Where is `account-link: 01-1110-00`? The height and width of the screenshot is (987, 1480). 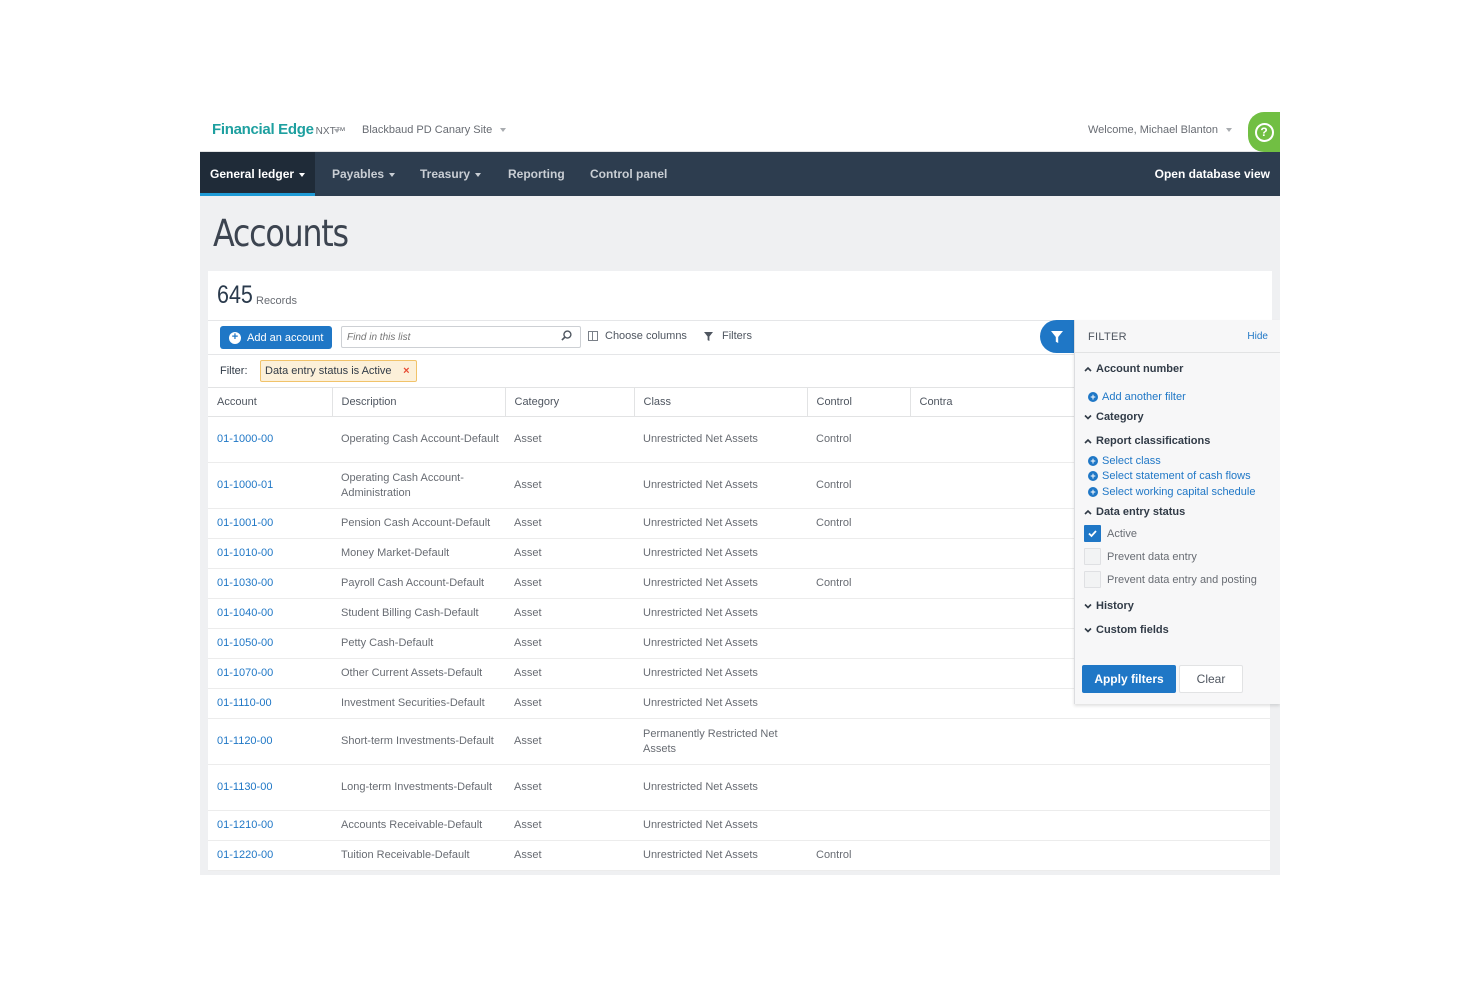 account-link: 01-1110-00 is located at coordinates (270, 703).